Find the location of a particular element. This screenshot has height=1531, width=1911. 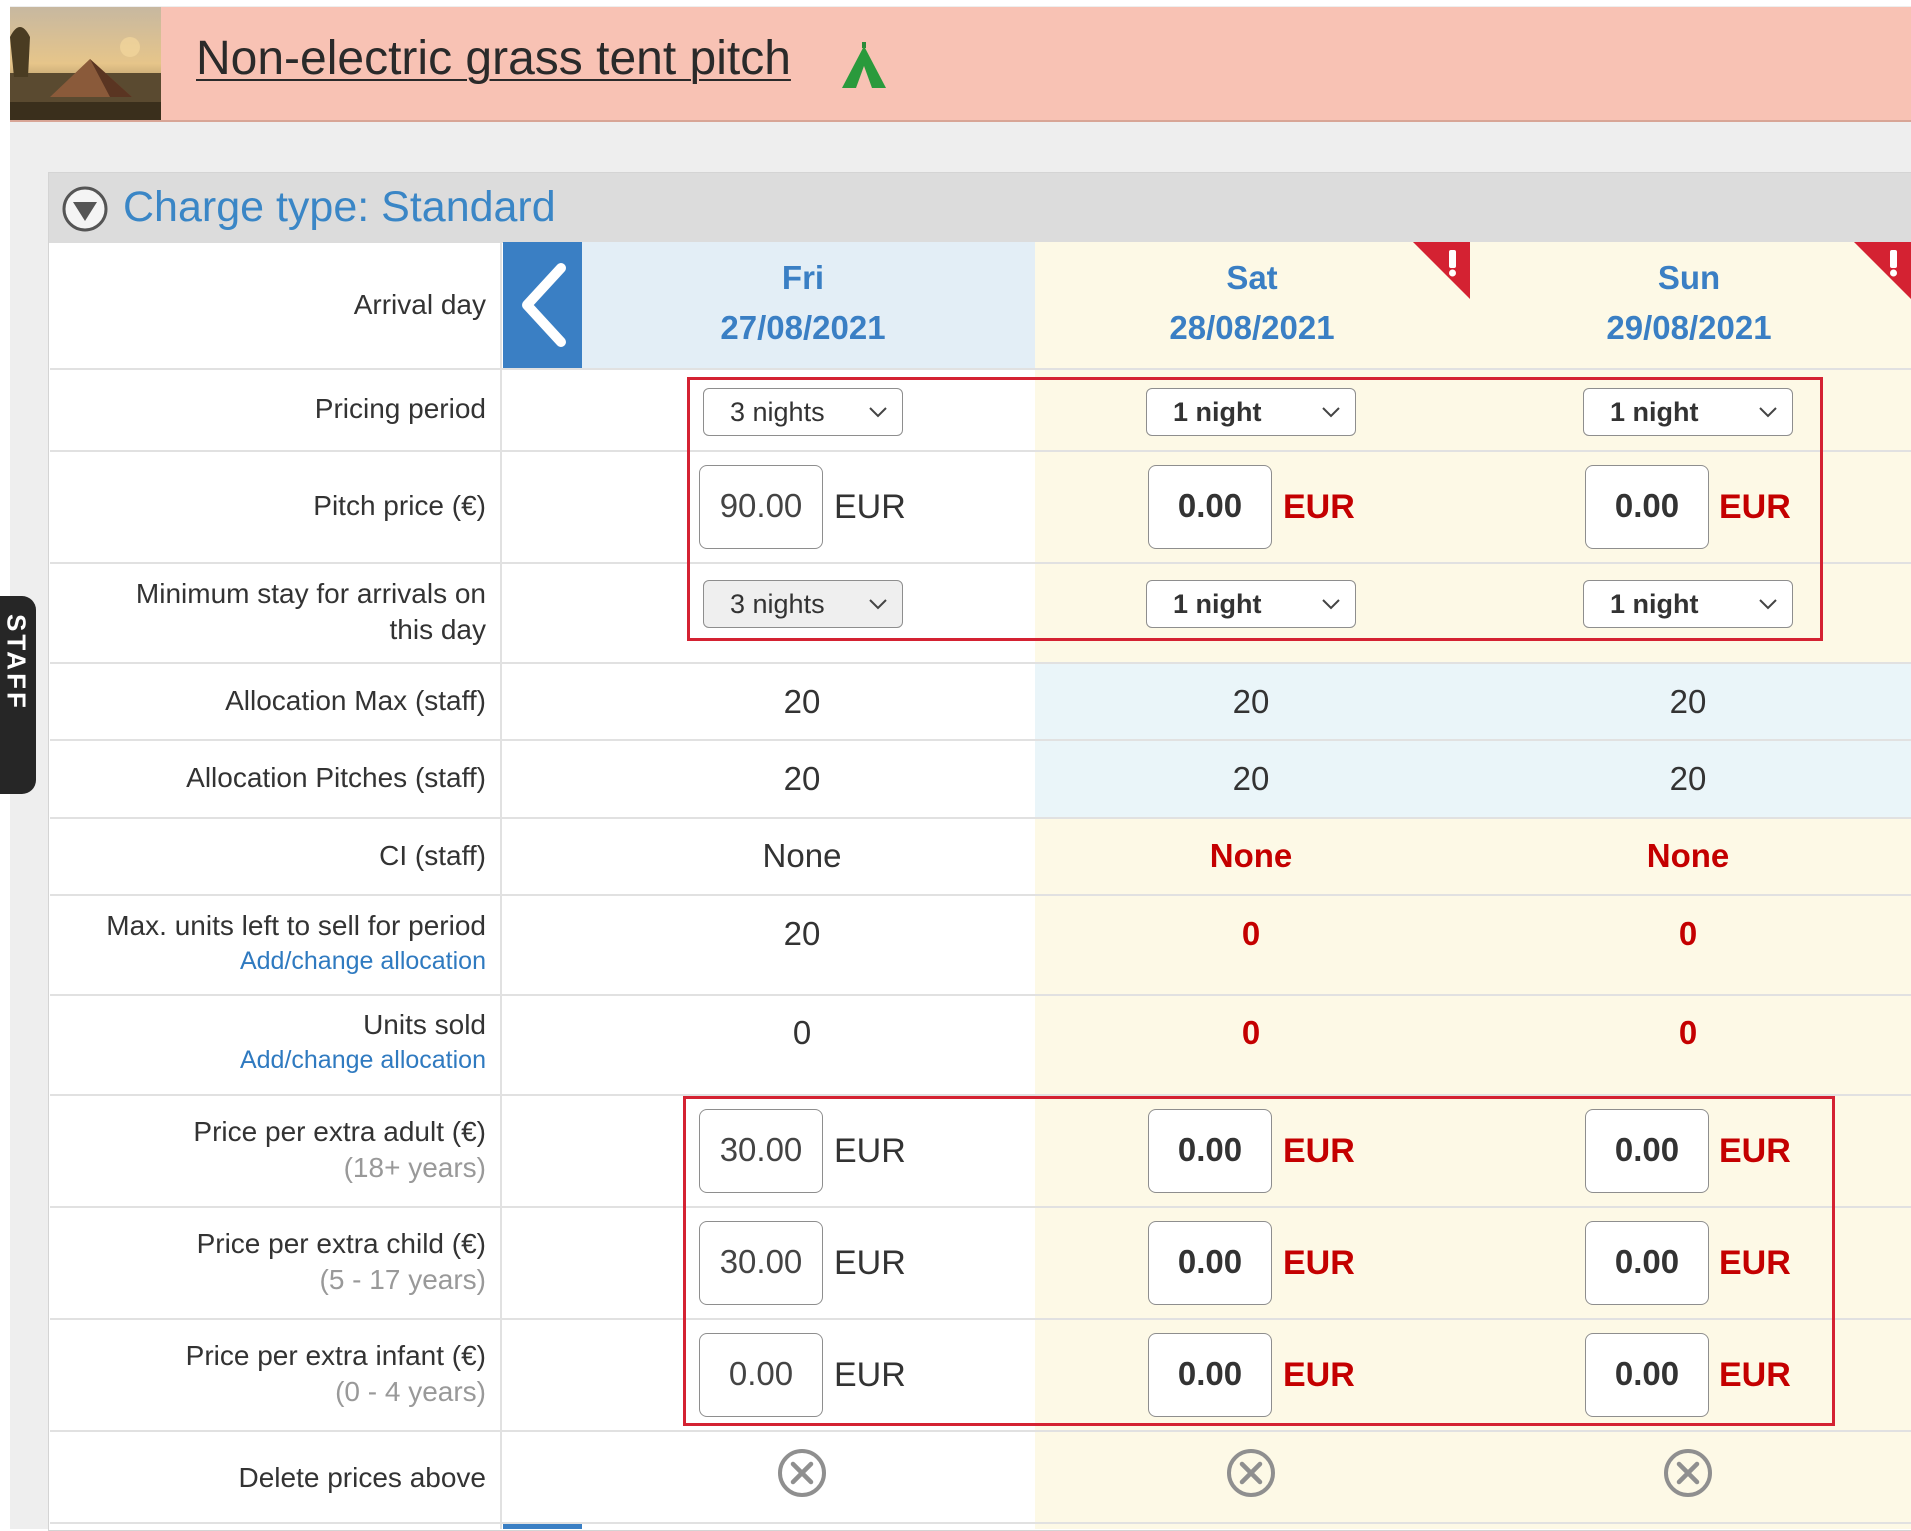

delete-prices-fri-icon is located at coordinates (802, 1473).